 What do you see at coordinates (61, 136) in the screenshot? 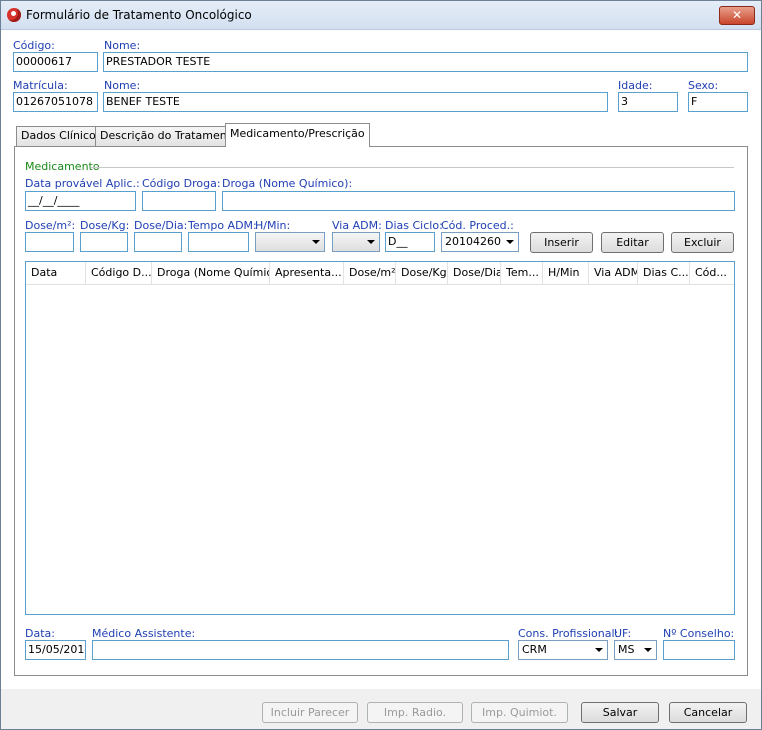
I see `tab-dados-clinicos: Dados Clínicos` at bounding box center [61, 136].